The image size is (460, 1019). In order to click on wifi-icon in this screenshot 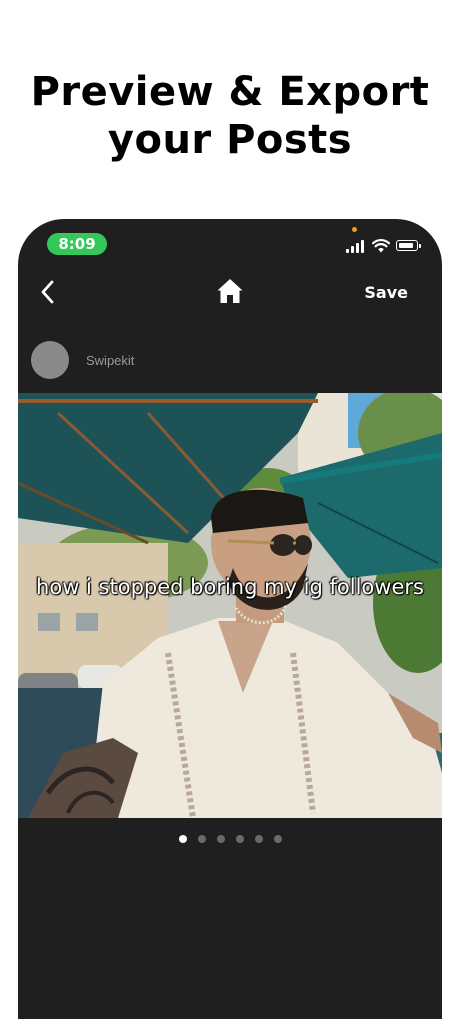, I will do `click(381, 246)`.